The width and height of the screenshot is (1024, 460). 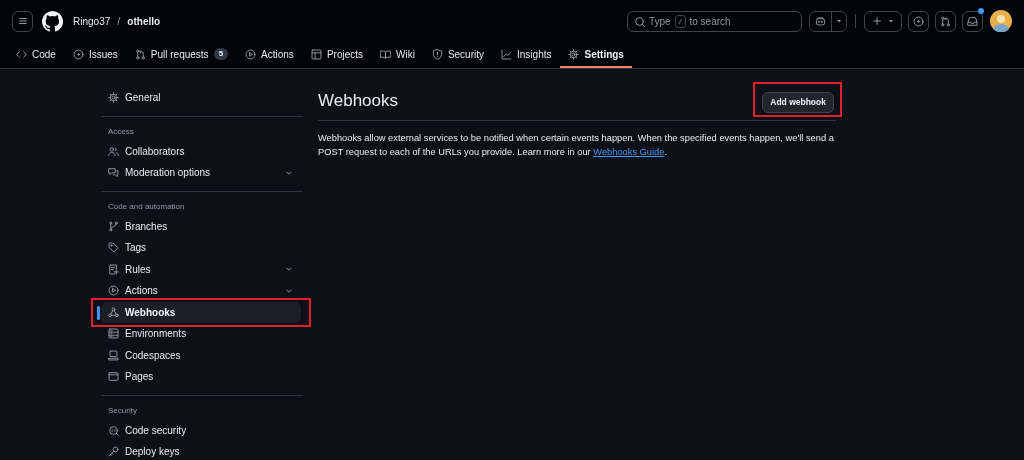 What do you see at coordinates (596, 55) in the screenshot?
I see `repo-tab: Settings` at bounding box center [596, 55].